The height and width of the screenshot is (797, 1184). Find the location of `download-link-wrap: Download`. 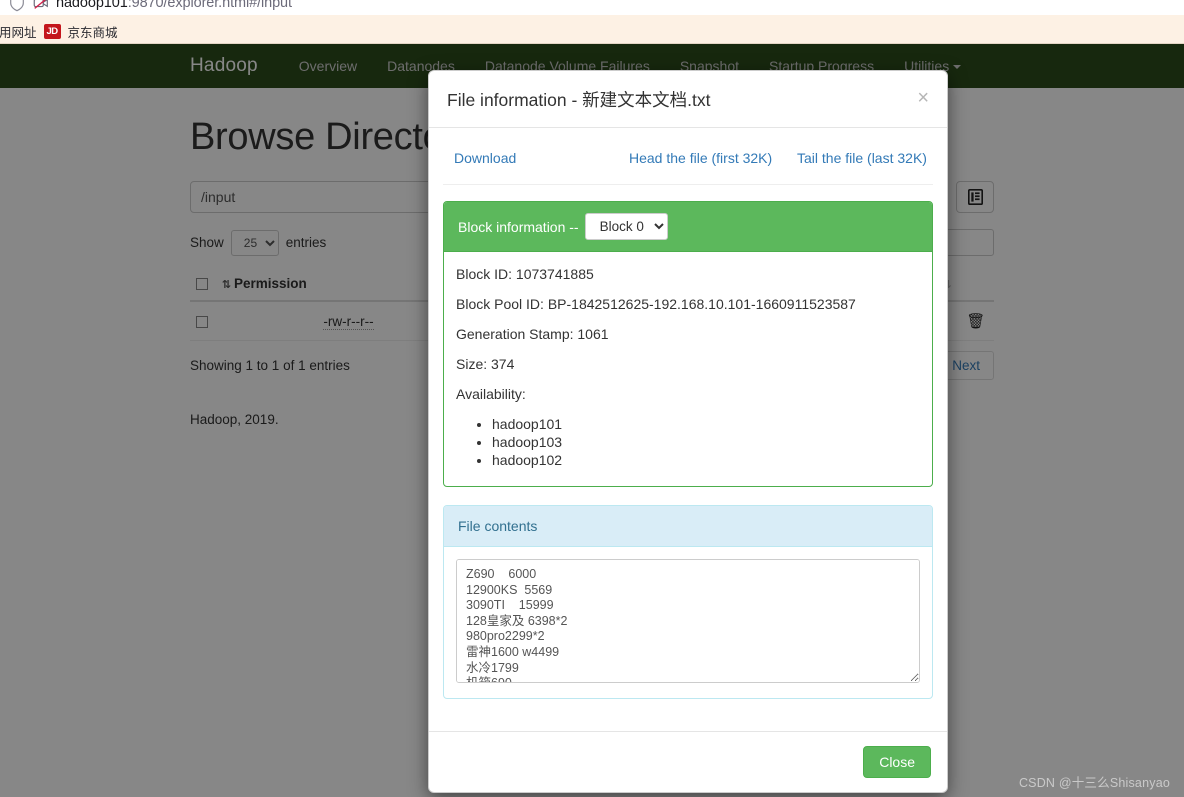

download-link-wrap: Download is located at coordinates (541, 159).